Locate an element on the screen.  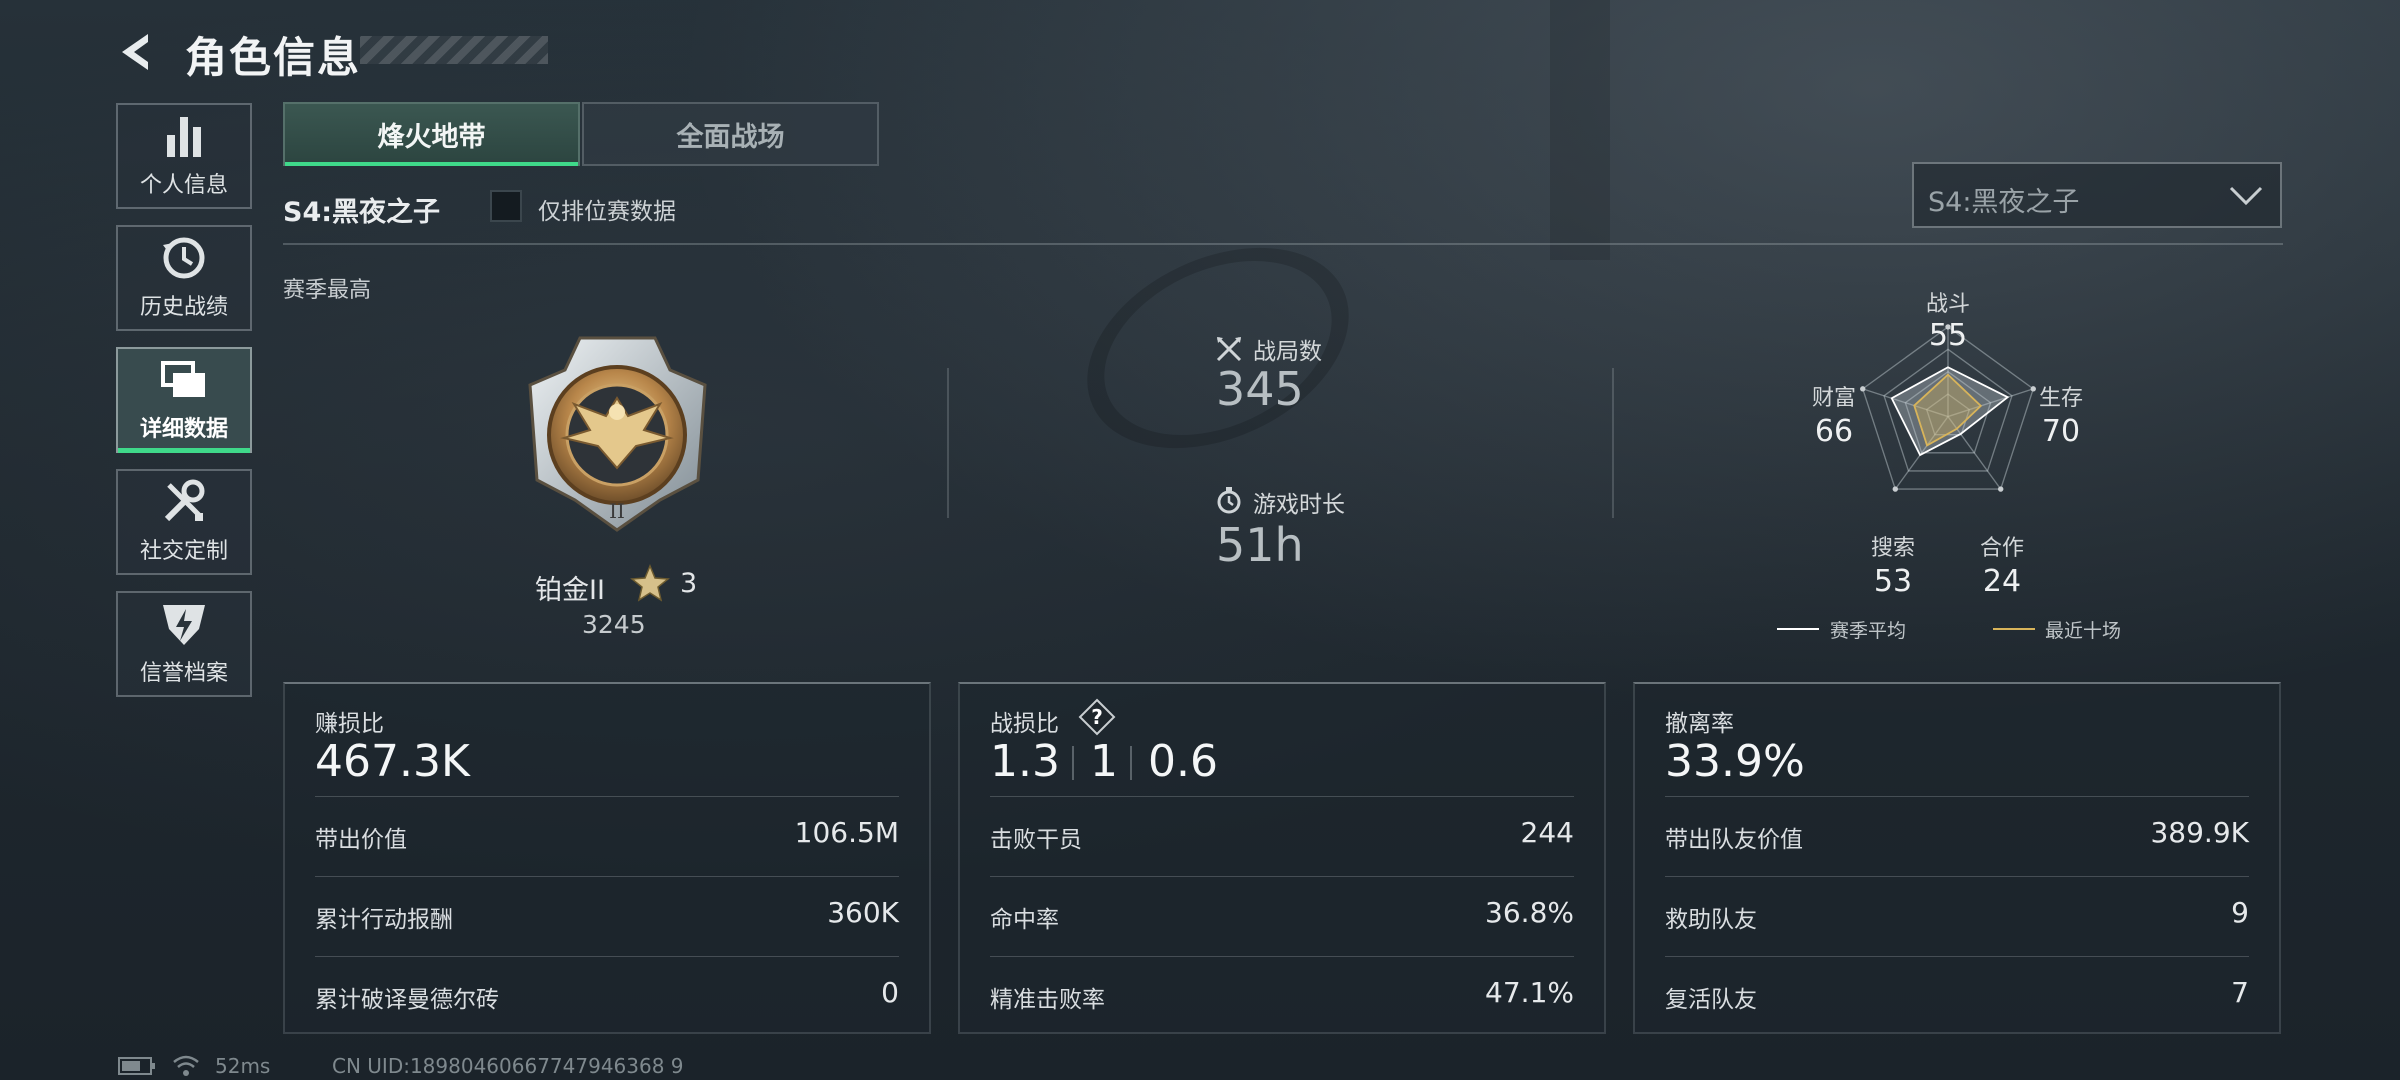
shield-bolt-icon is located at coordinates (184, 625).